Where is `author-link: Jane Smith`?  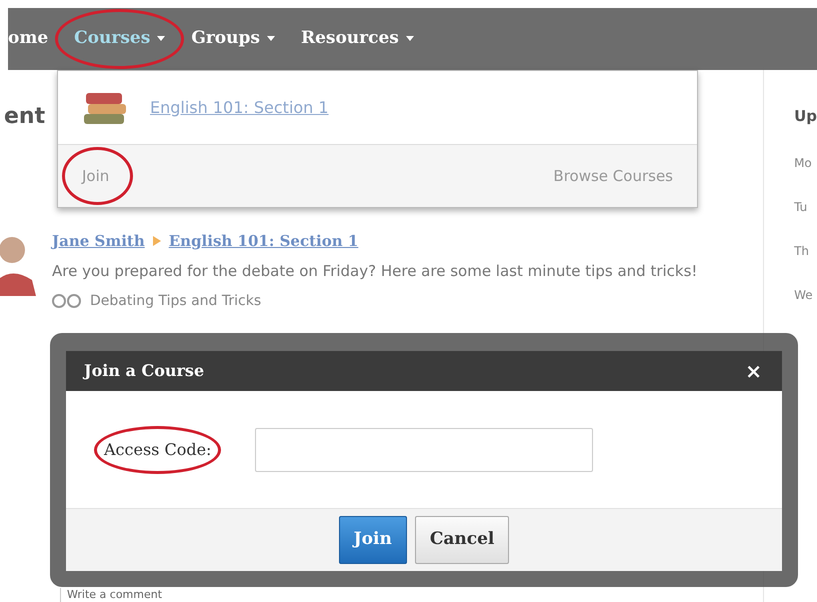
author-link: Jane Smith is located at coordinates (98, 241).